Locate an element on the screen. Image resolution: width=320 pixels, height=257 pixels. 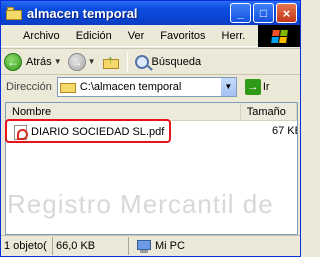
file-highlight-frame is located at coordinates (88, 131).